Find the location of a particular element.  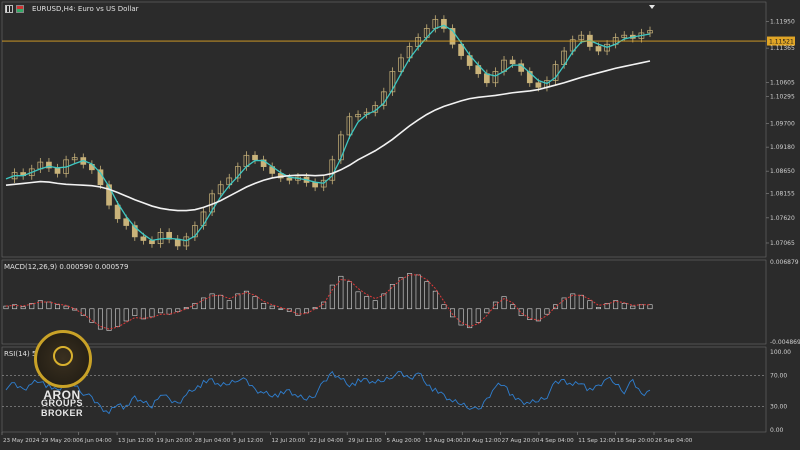

xtick-label: 5 Aug 20:00 is located at coordinates (404, 441).